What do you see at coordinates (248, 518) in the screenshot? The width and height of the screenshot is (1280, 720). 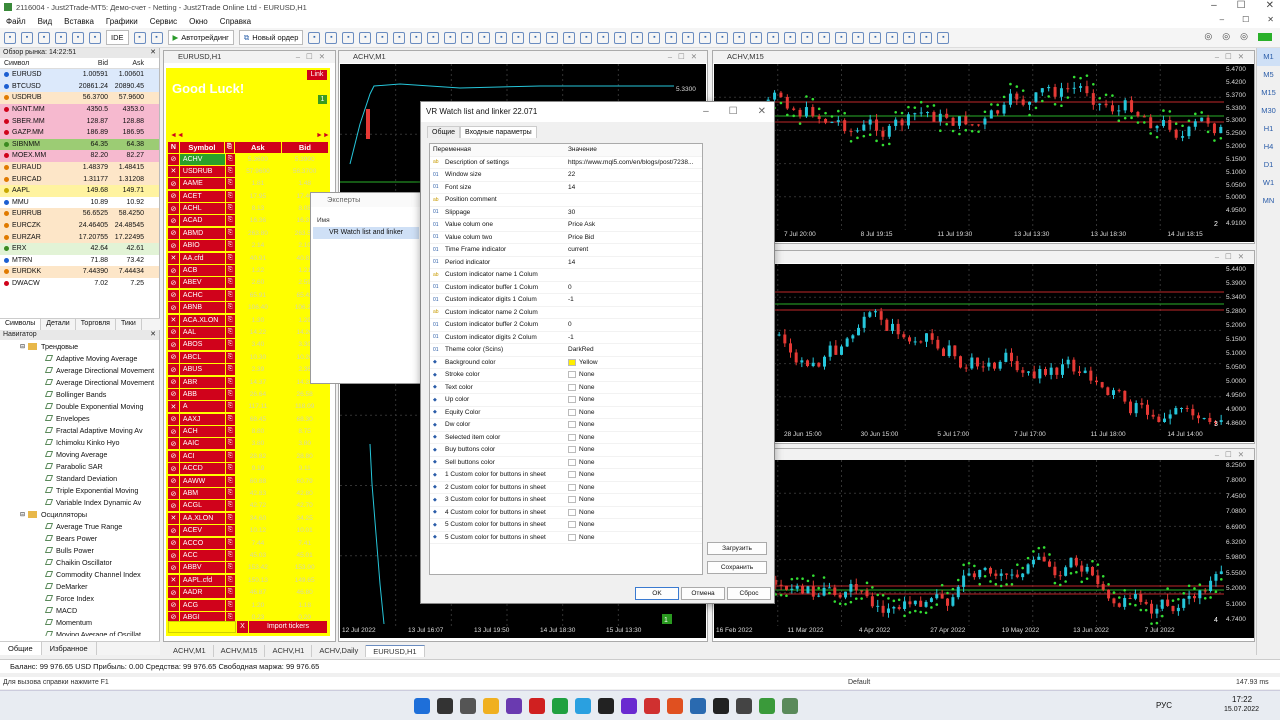 I see `watch-row: ✕ AA.XLON ⎘ 34.60 34.25` at bounding box center [248, 518].